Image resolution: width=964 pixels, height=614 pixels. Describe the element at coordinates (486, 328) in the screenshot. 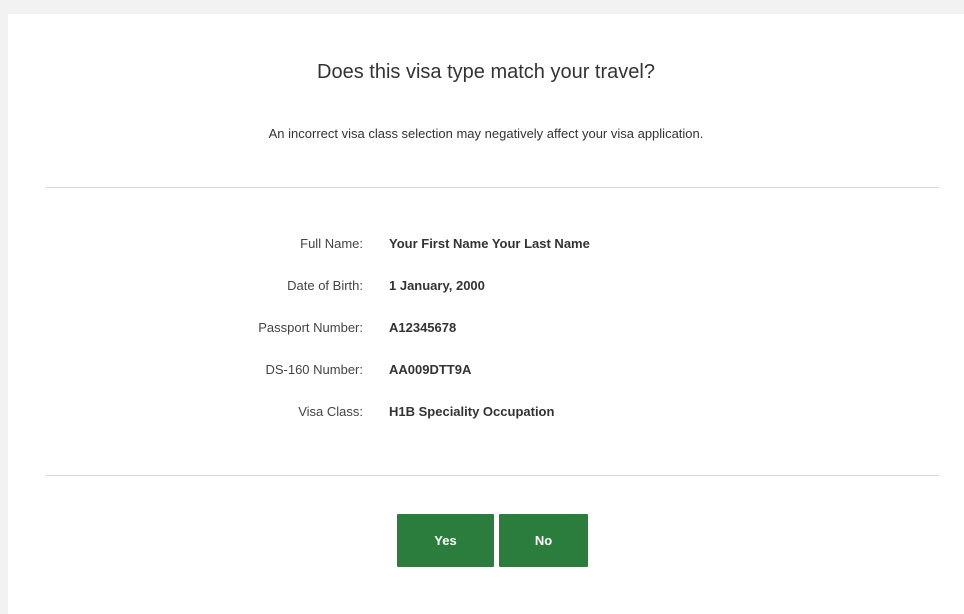

I see `detail-row-passport-number: Passport Number: A12345678` at that location.